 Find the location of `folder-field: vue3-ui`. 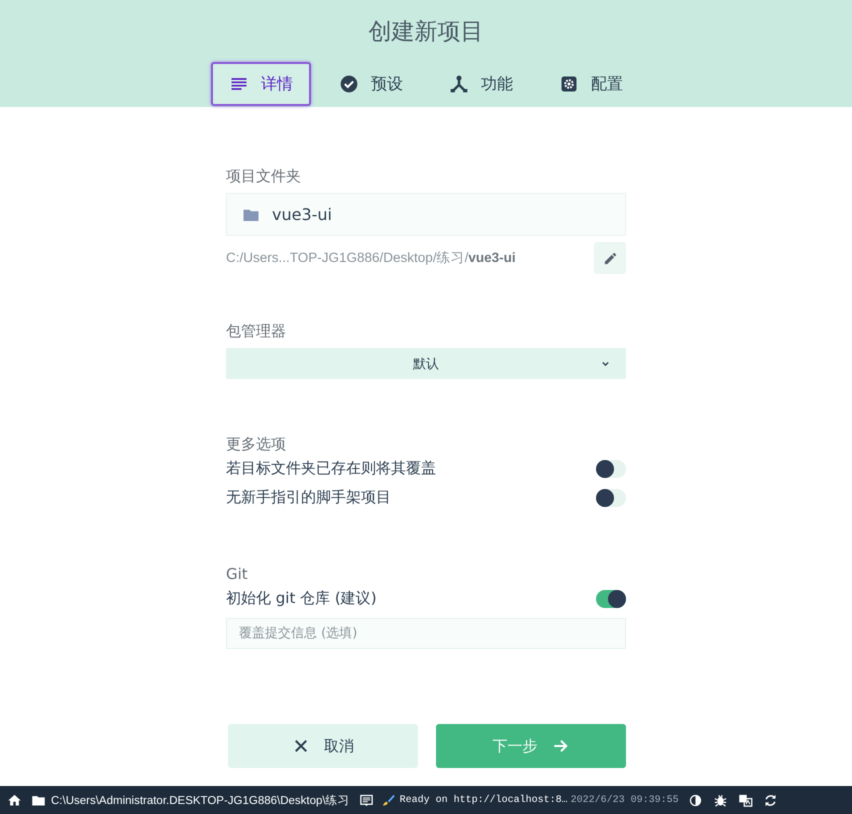

folder-field: vue3-ui is located at coordinates (426, 214).